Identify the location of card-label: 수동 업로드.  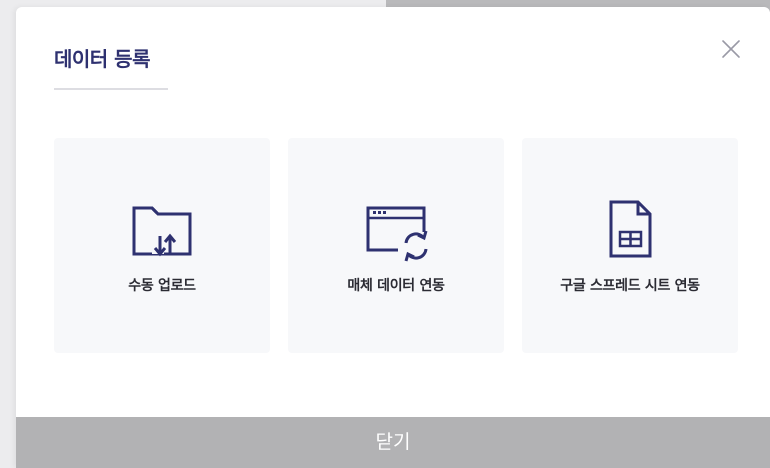
(162, 286).